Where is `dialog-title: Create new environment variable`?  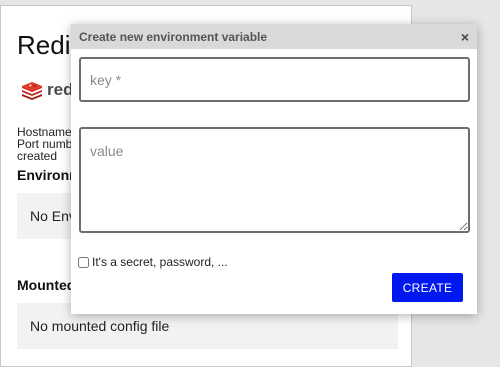
dialog-title: Create new environment variable is located at coordinates (173, 36).